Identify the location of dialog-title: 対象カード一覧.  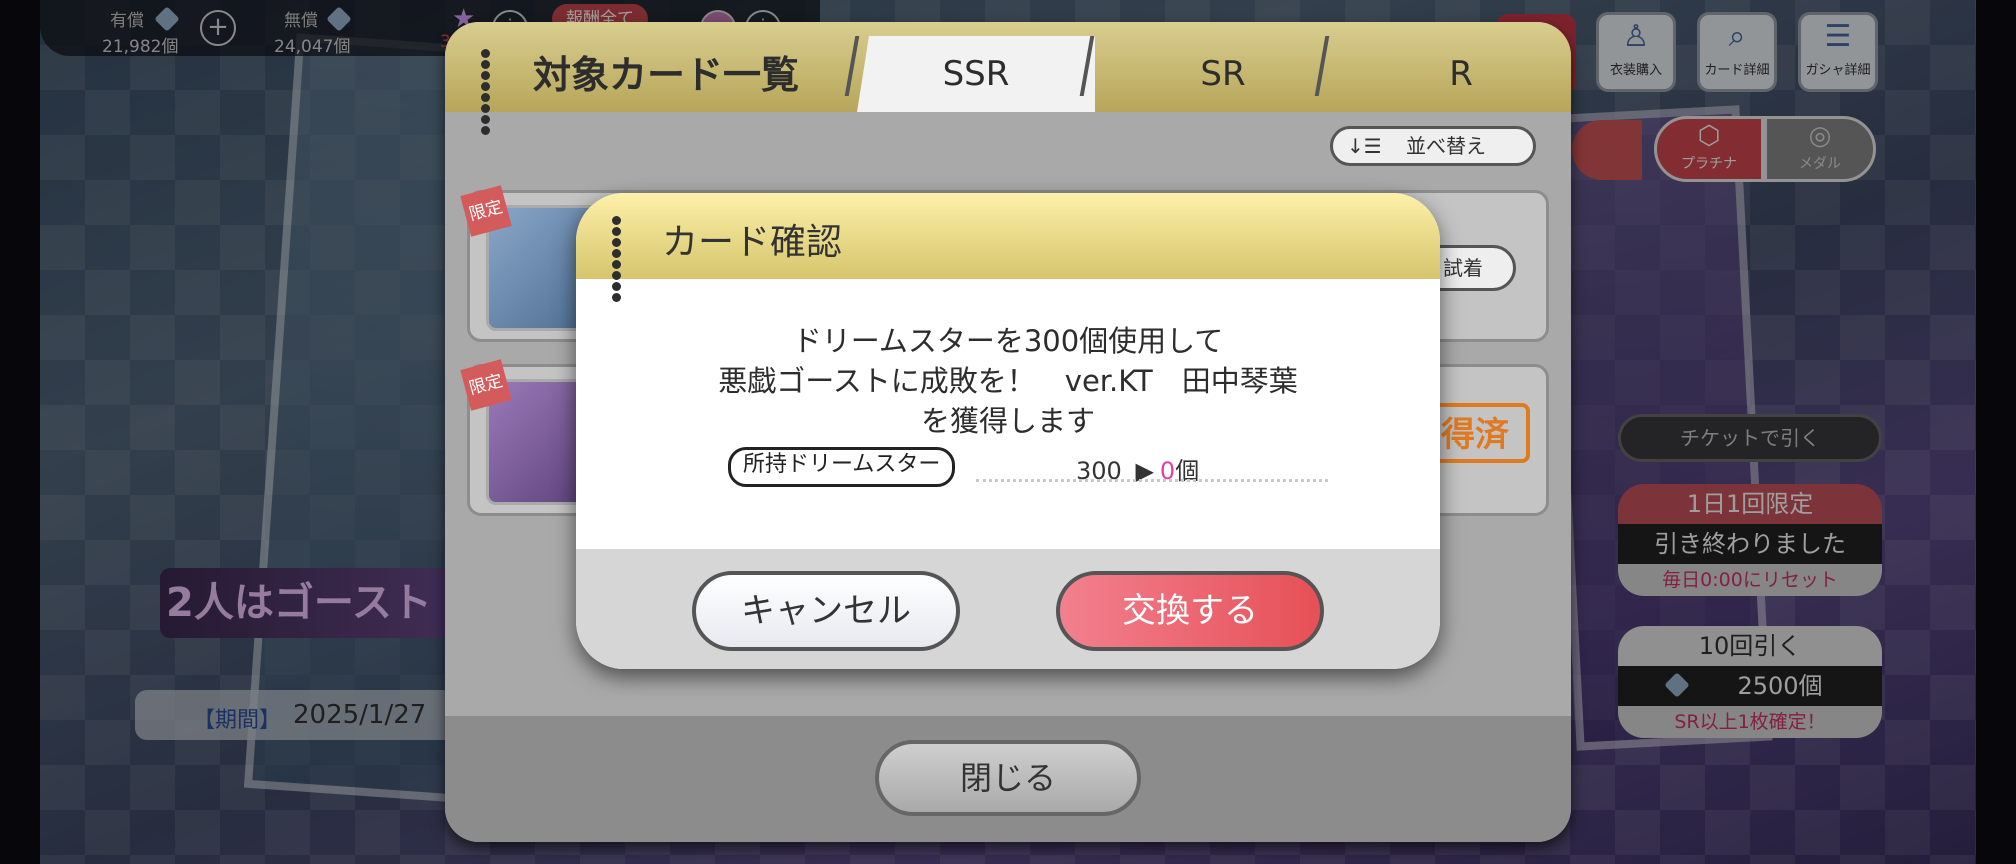
(666, 75).